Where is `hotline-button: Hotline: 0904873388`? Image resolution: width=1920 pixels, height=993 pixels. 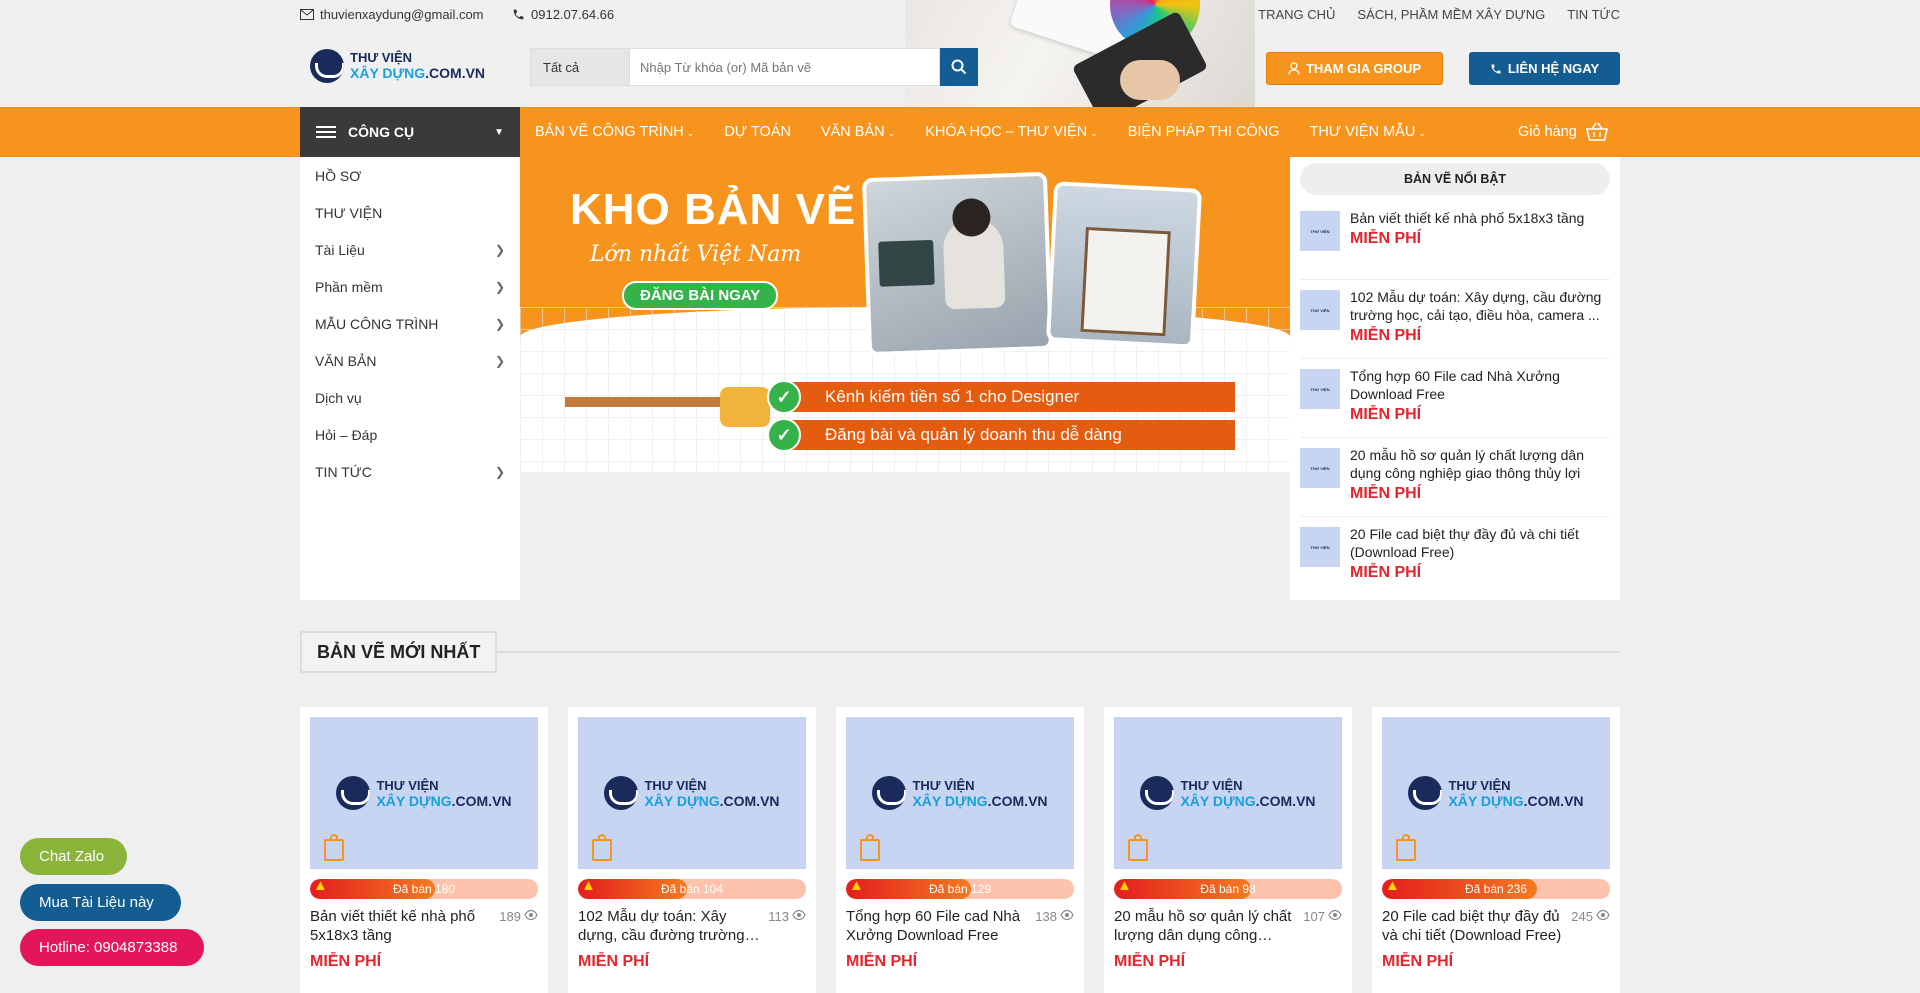
hotline-button: Hotline: 0904873388 is located at coordinates (112, 947).